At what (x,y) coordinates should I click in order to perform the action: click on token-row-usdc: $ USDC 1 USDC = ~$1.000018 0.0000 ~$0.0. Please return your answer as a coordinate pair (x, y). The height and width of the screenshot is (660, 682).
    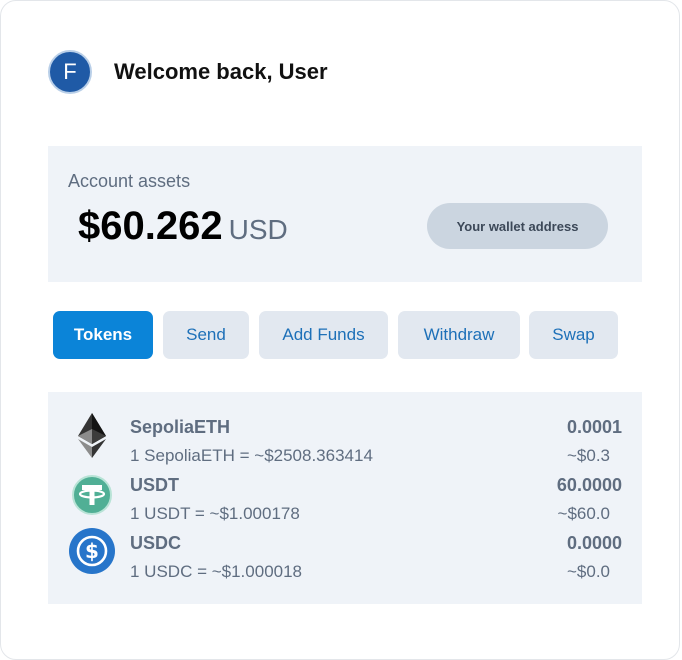
    Looking at the image, I should click on (345, 559).